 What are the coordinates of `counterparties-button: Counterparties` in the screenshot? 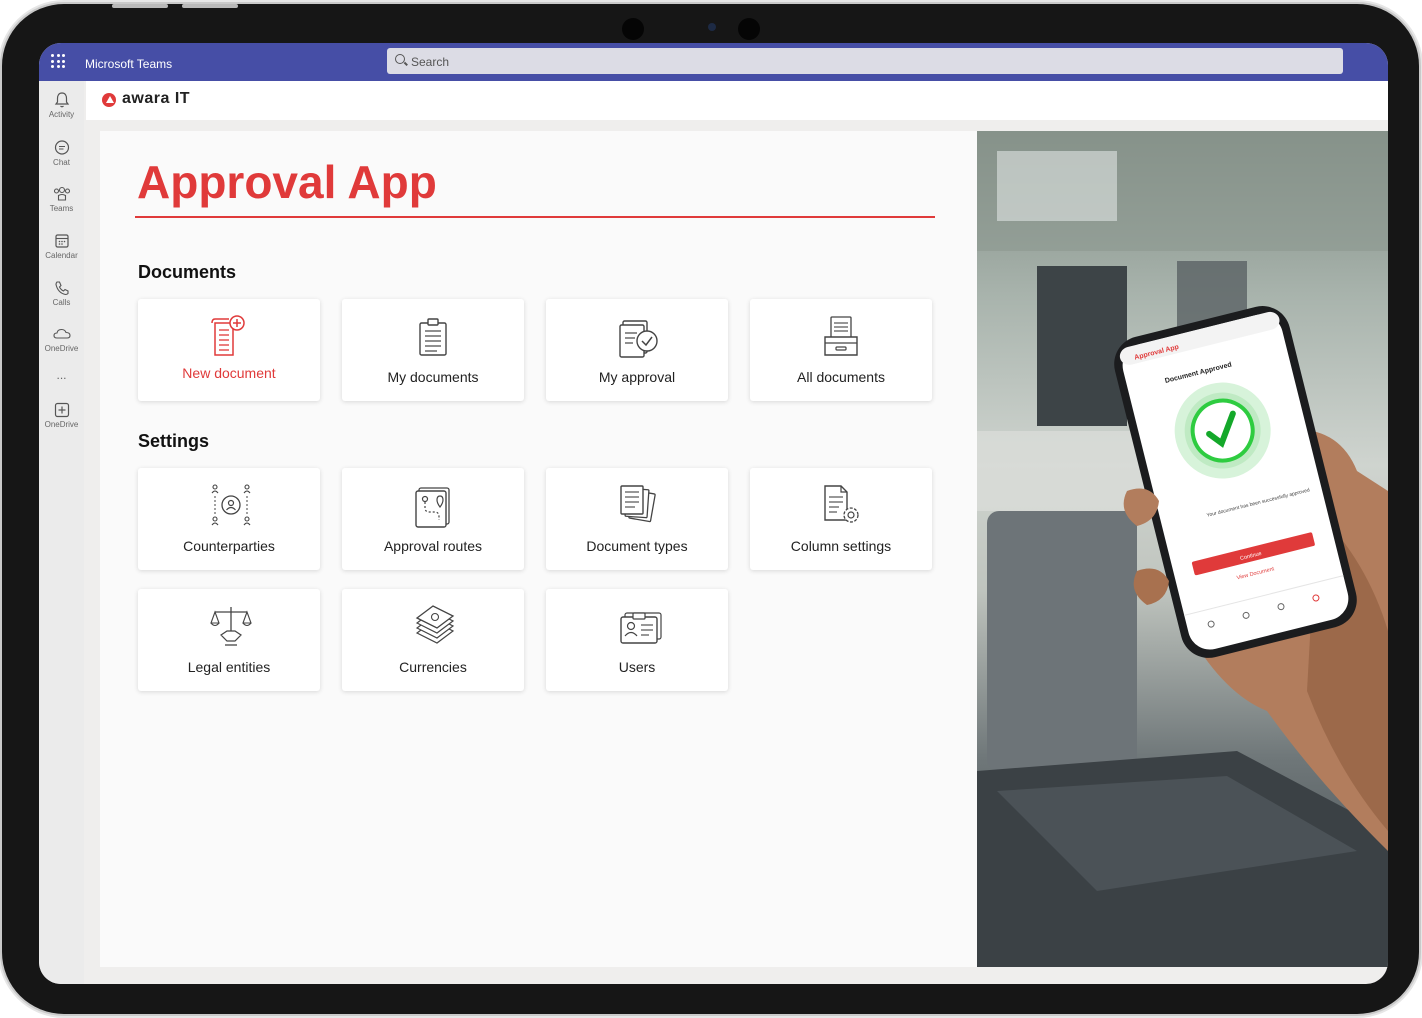 It's located at (229, 519).